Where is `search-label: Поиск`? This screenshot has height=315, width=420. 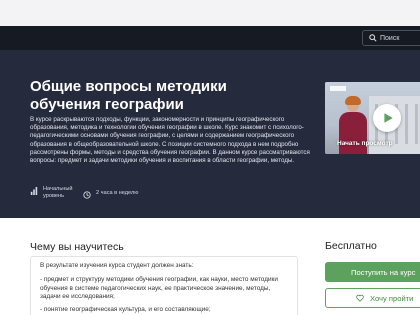
search-label: Поиск is located at coordinates (390, 38).